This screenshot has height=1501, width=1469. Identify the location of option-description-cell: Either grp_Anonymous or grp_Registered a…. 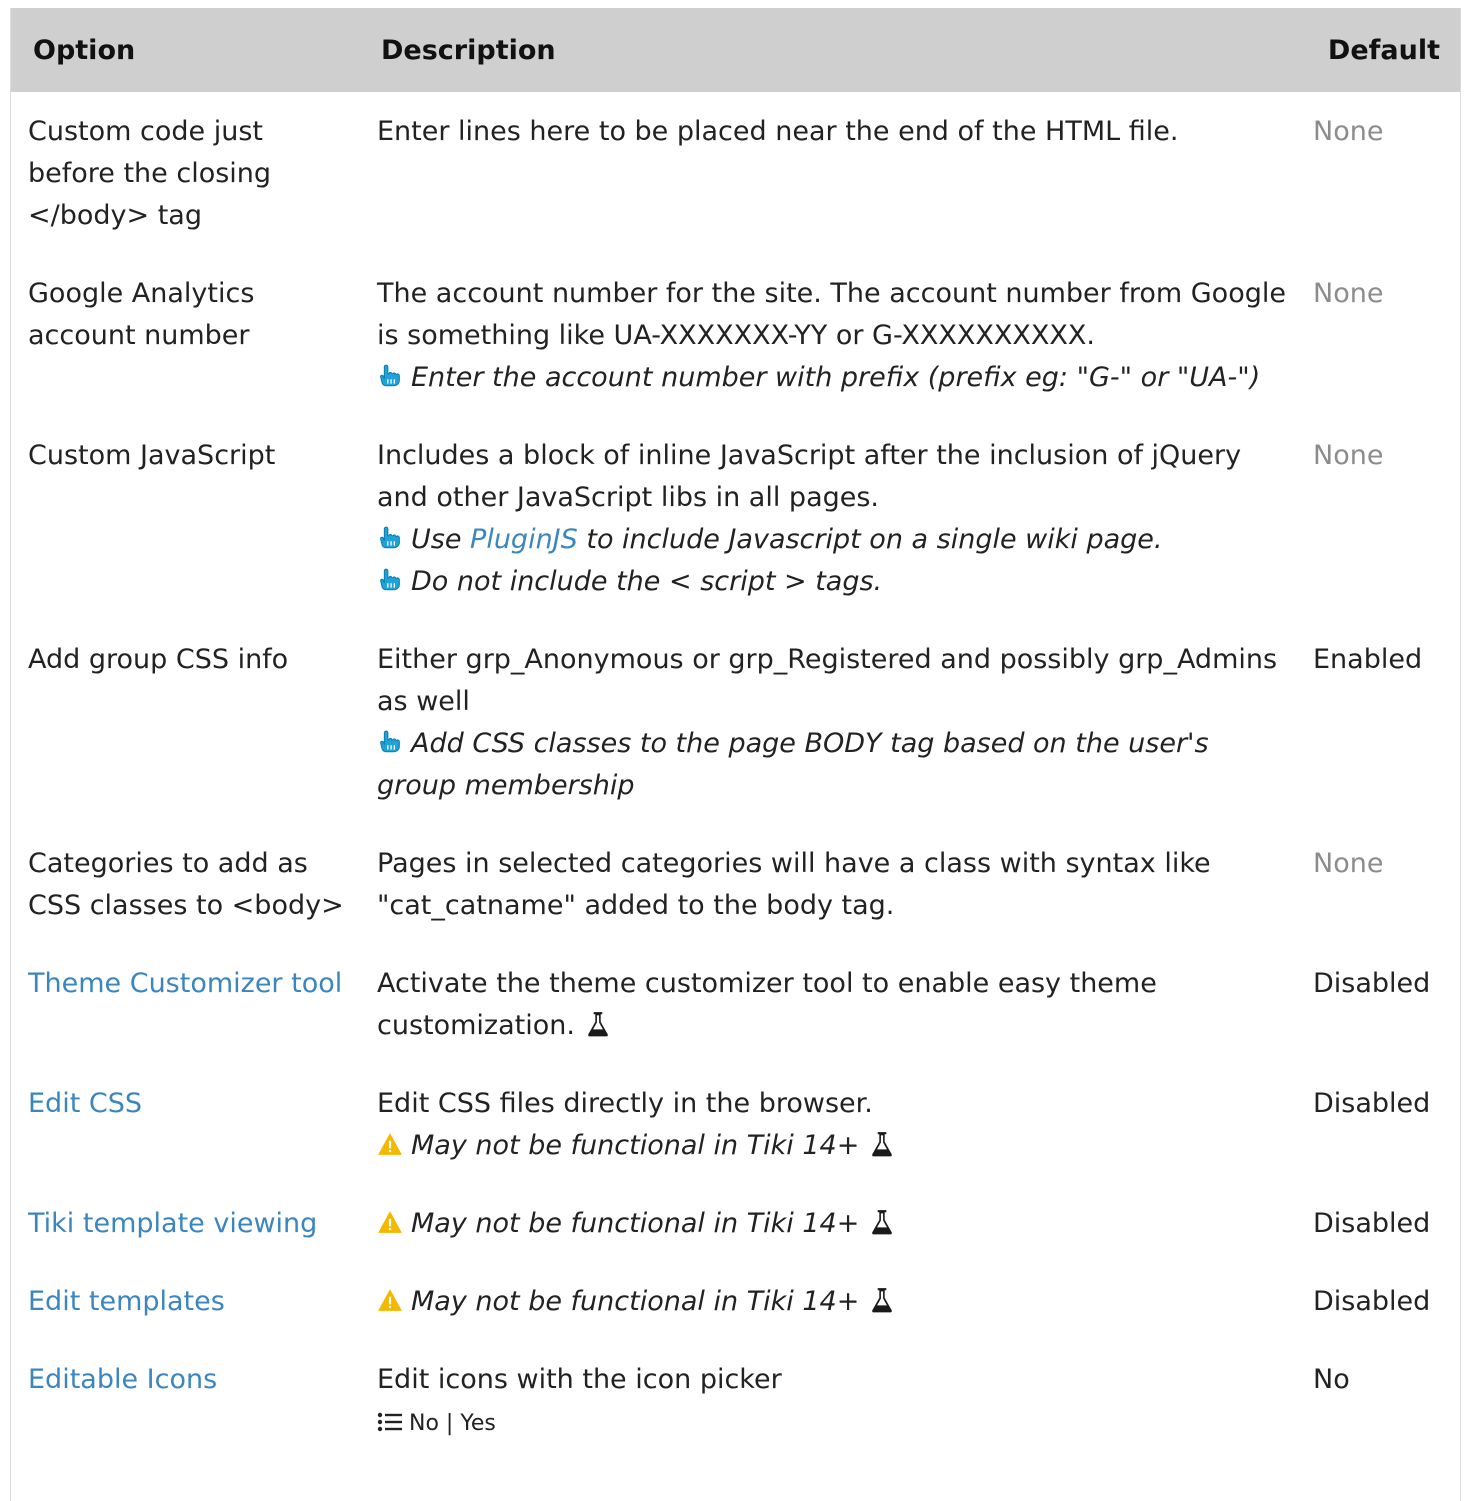
(828, 722).